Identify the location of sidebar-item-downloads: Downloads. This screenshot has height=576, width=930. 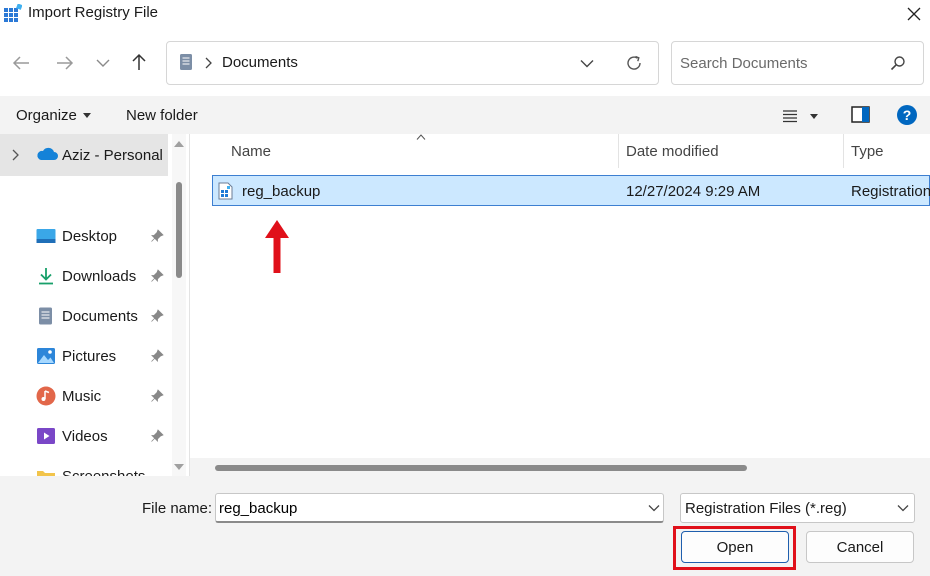
(102, 276).